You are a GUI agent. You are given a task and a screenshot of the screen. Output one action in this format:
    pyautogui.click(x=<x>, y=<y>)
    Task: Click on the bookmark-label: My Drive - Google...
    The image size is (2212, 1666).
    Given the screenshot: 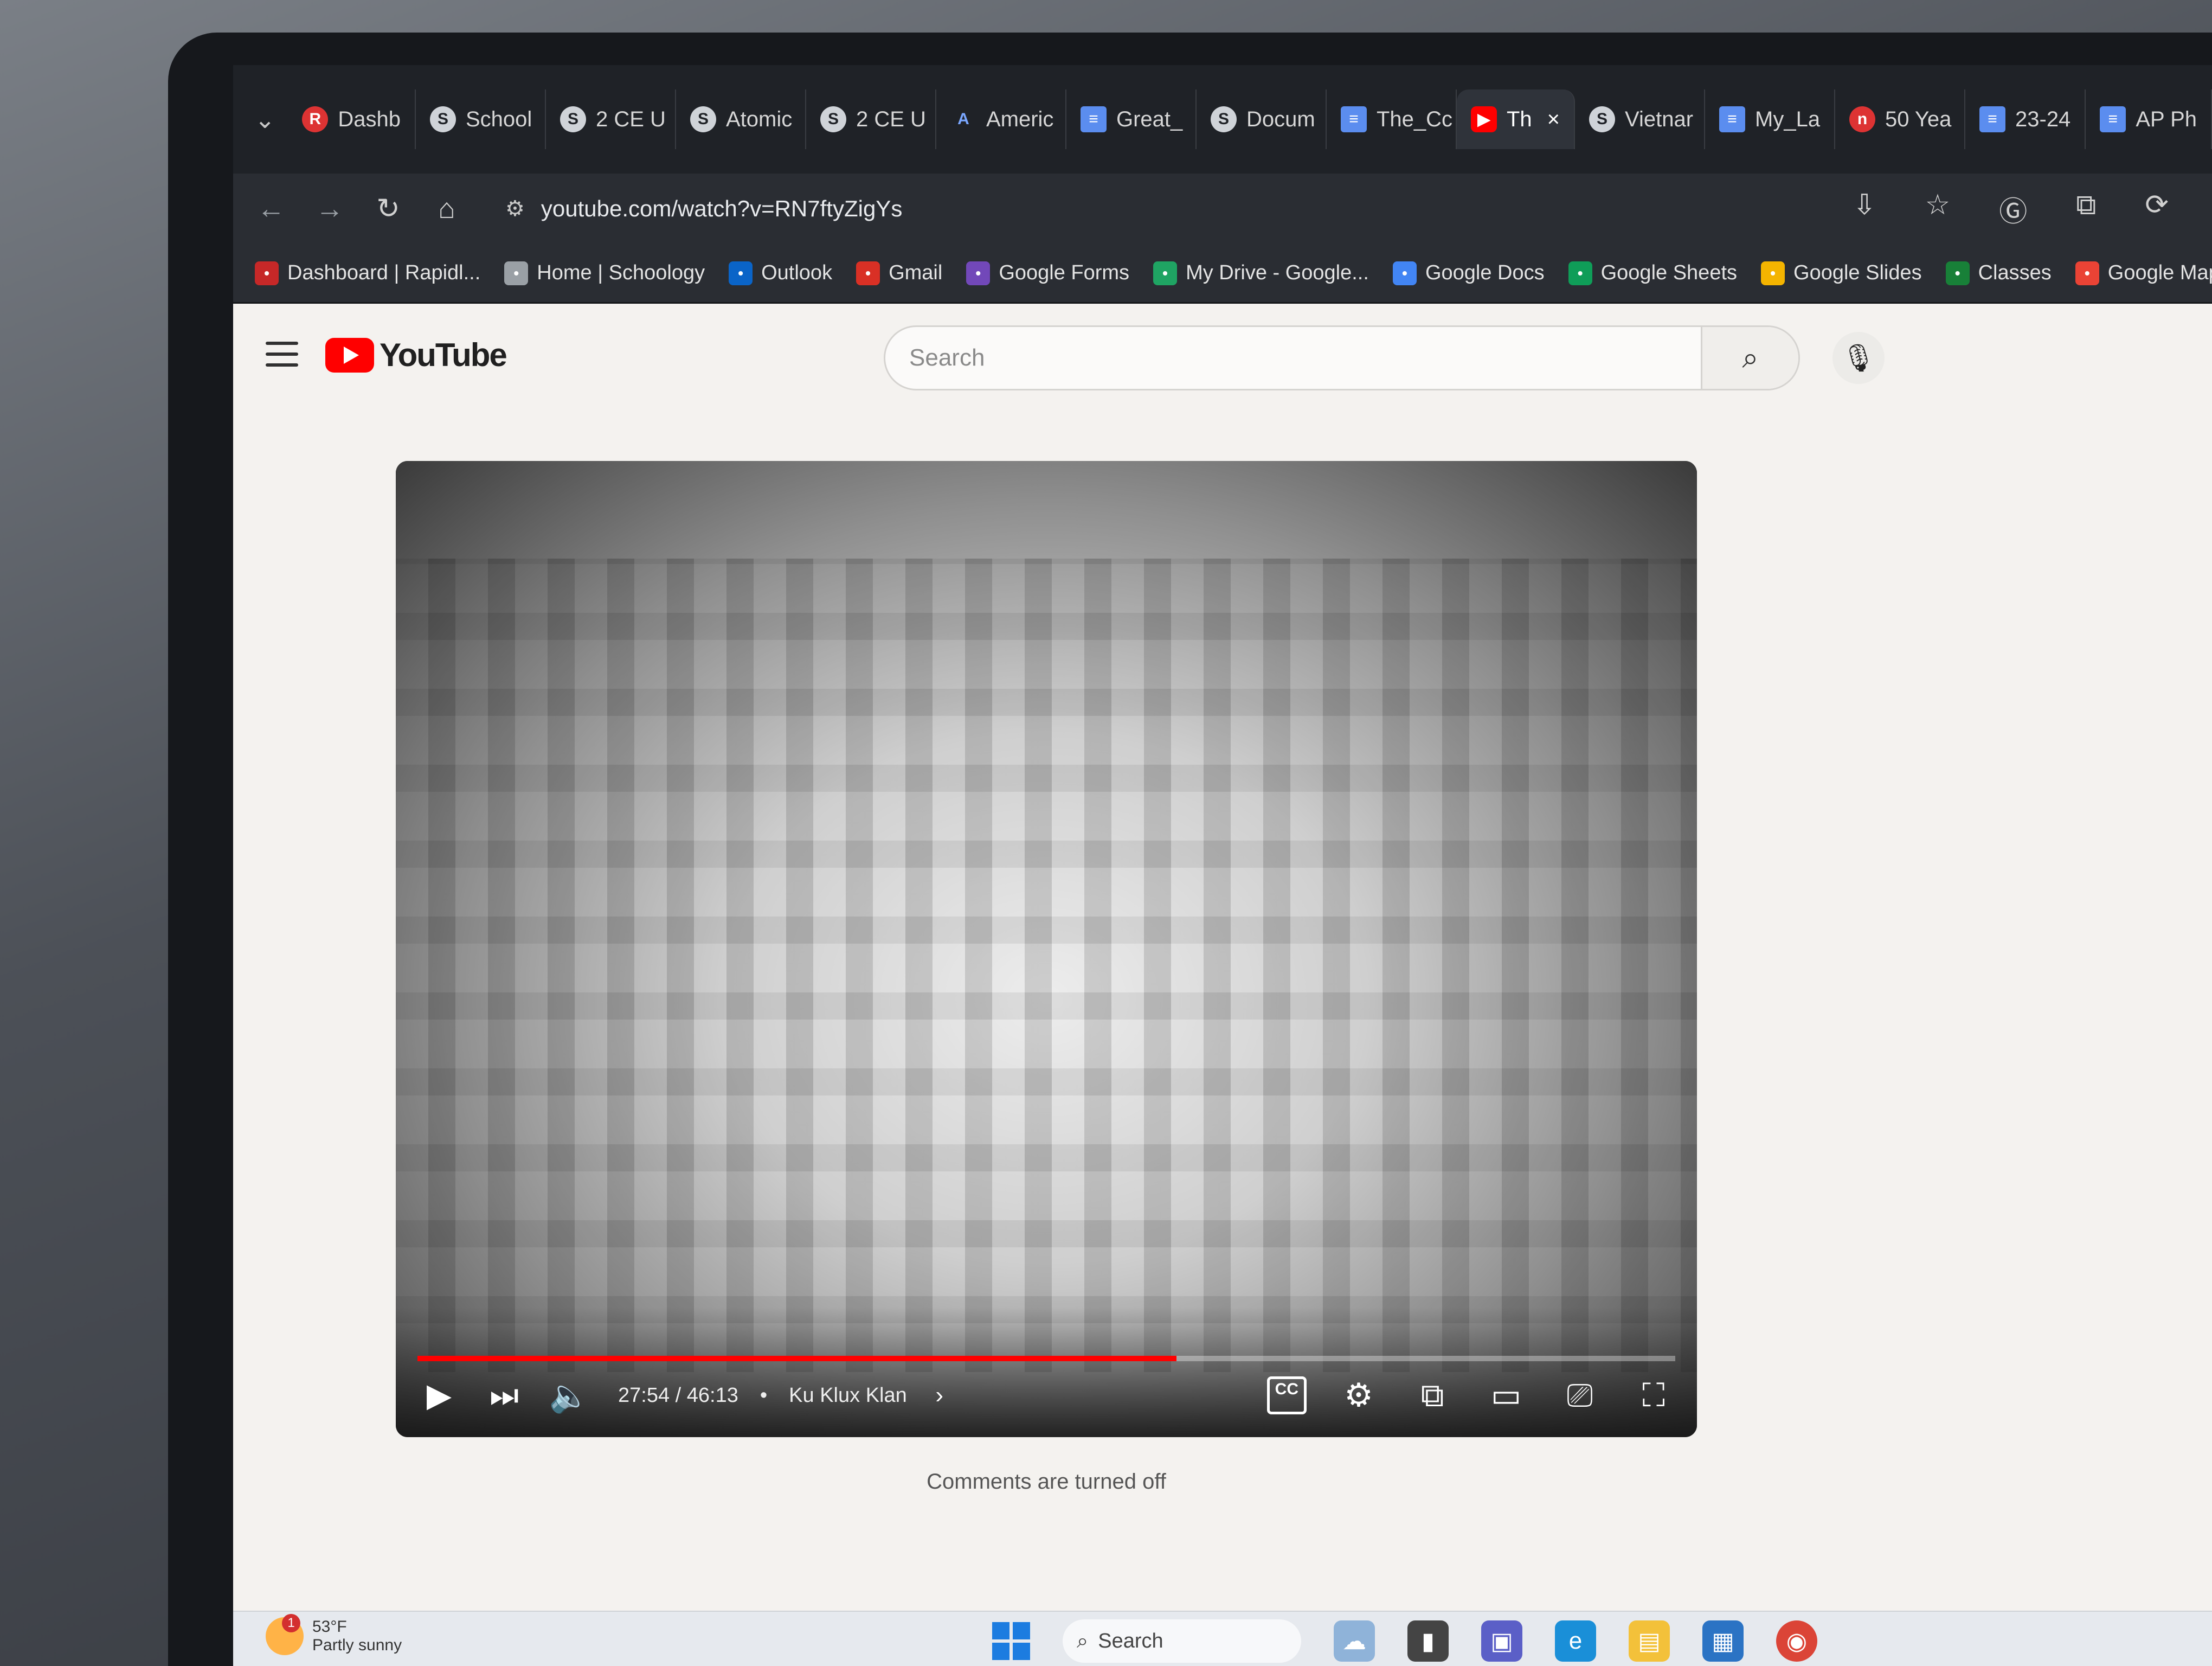 What is the action you would take?
    pyautogui.click(x=1277, y=272)
    